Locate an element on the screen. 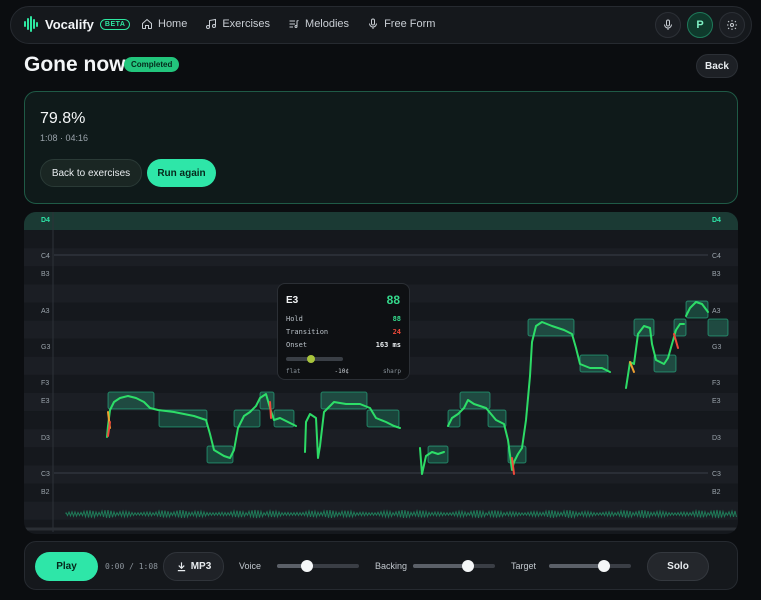  mic-button is located at coordinates (668, 25).